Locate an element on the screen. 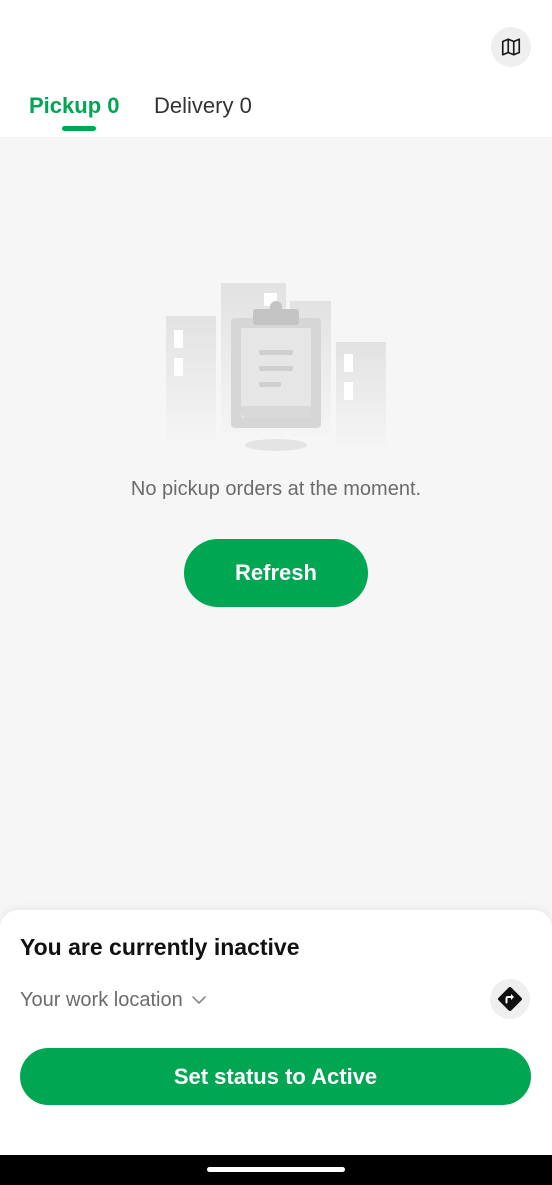 The height and width of the screenshot is (1185, 552). empty-state-message: No pickup orders at the moment. is located at coordinates (276, 489).